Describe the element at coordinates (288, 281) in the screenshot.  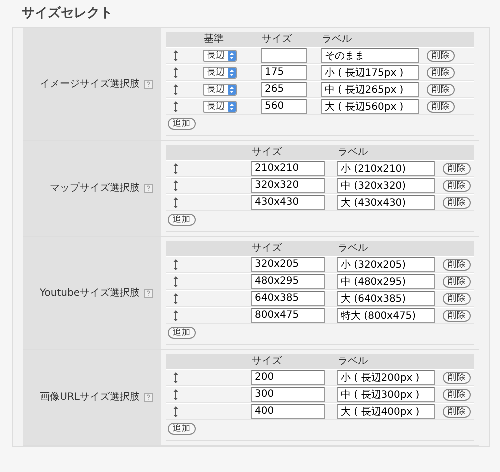
I see `size-input: 480x295` at that location.